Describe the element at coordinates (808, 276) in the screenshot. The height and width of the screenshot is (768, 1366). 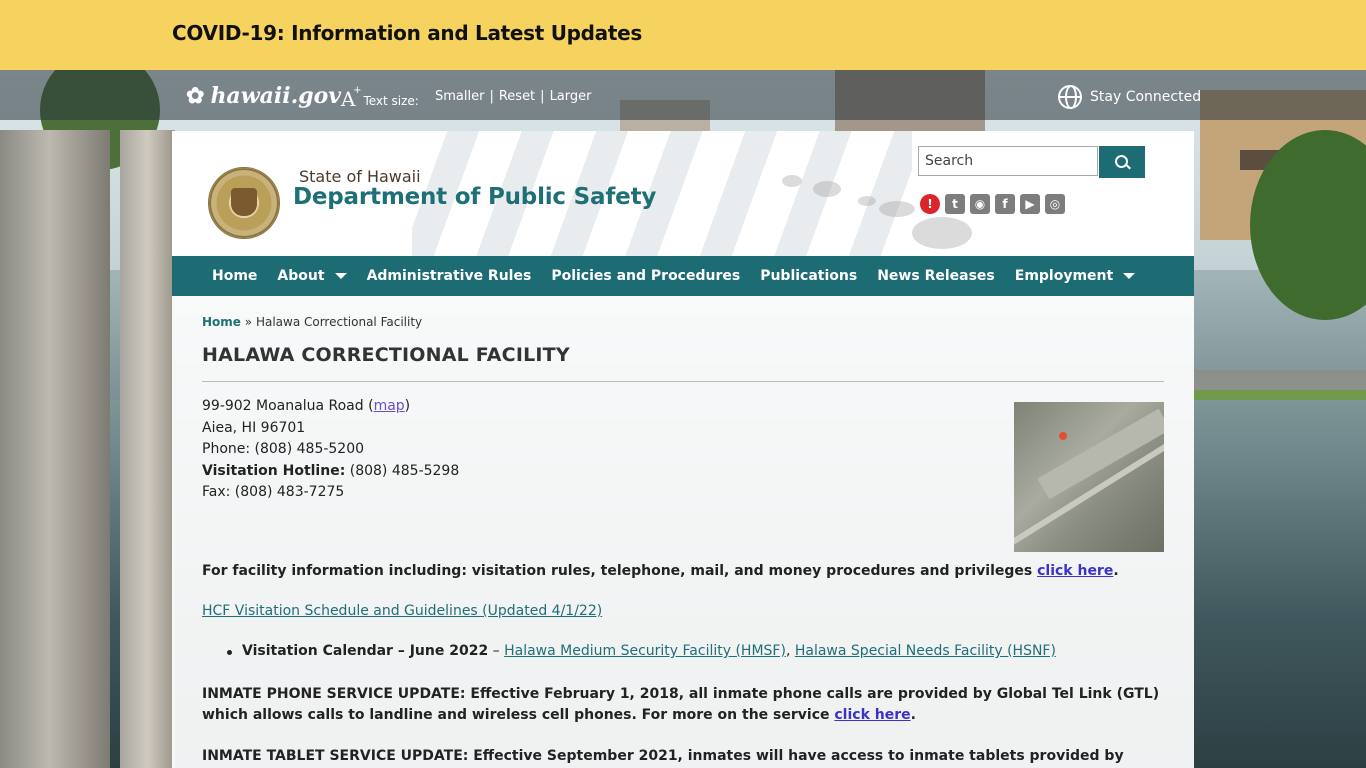
I see `nav-publications: Publications` at that location.